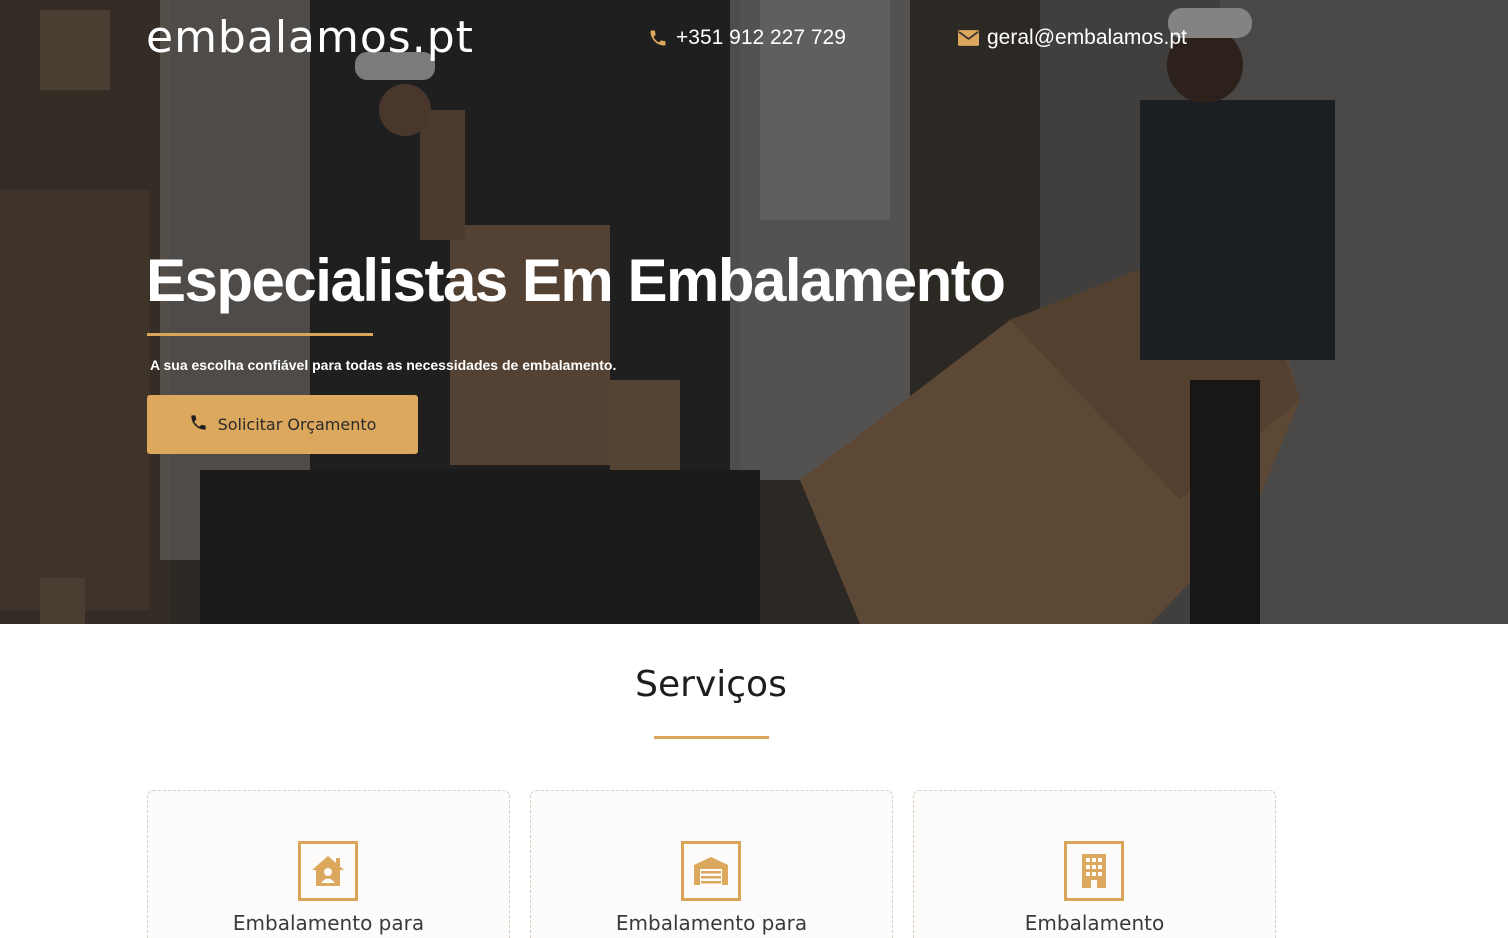 This screenshot has width=1508, height=938. What do you see at coordinates (711, 737) in the screenshot?
I see `services-divider` at bounding box center [711, 737].